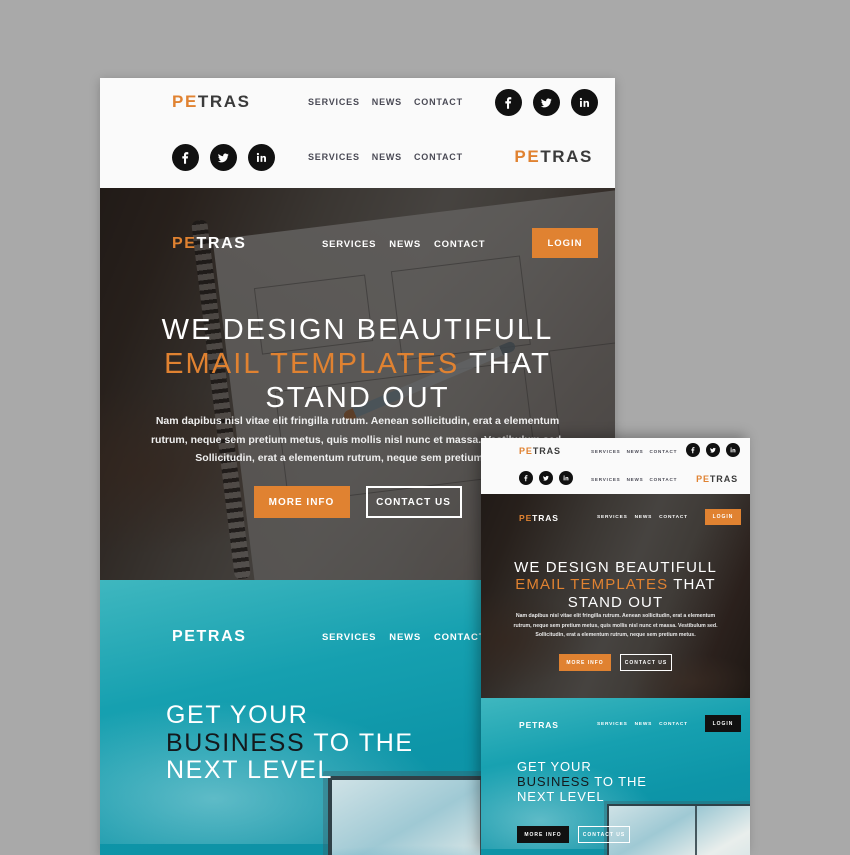  I want to click on window-mullion, so click(695, 830).